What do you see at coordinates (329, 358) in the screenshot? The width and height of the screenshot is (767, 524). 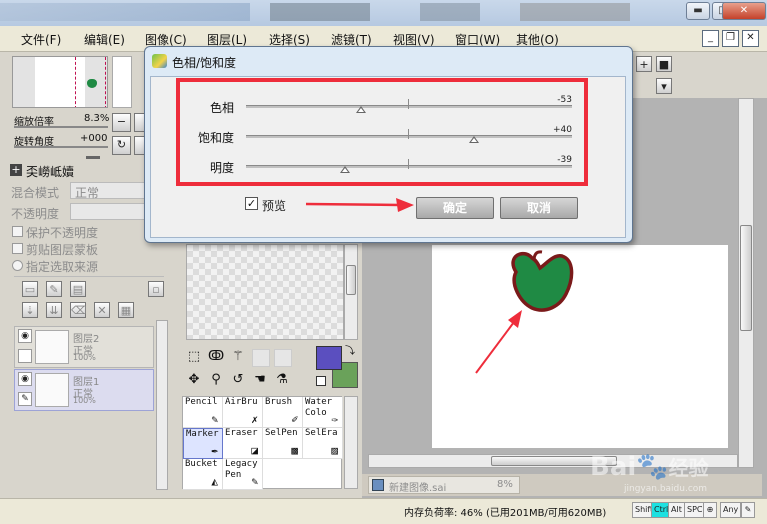 I see `primary-color-swatch` at bounding box center [329, 358].